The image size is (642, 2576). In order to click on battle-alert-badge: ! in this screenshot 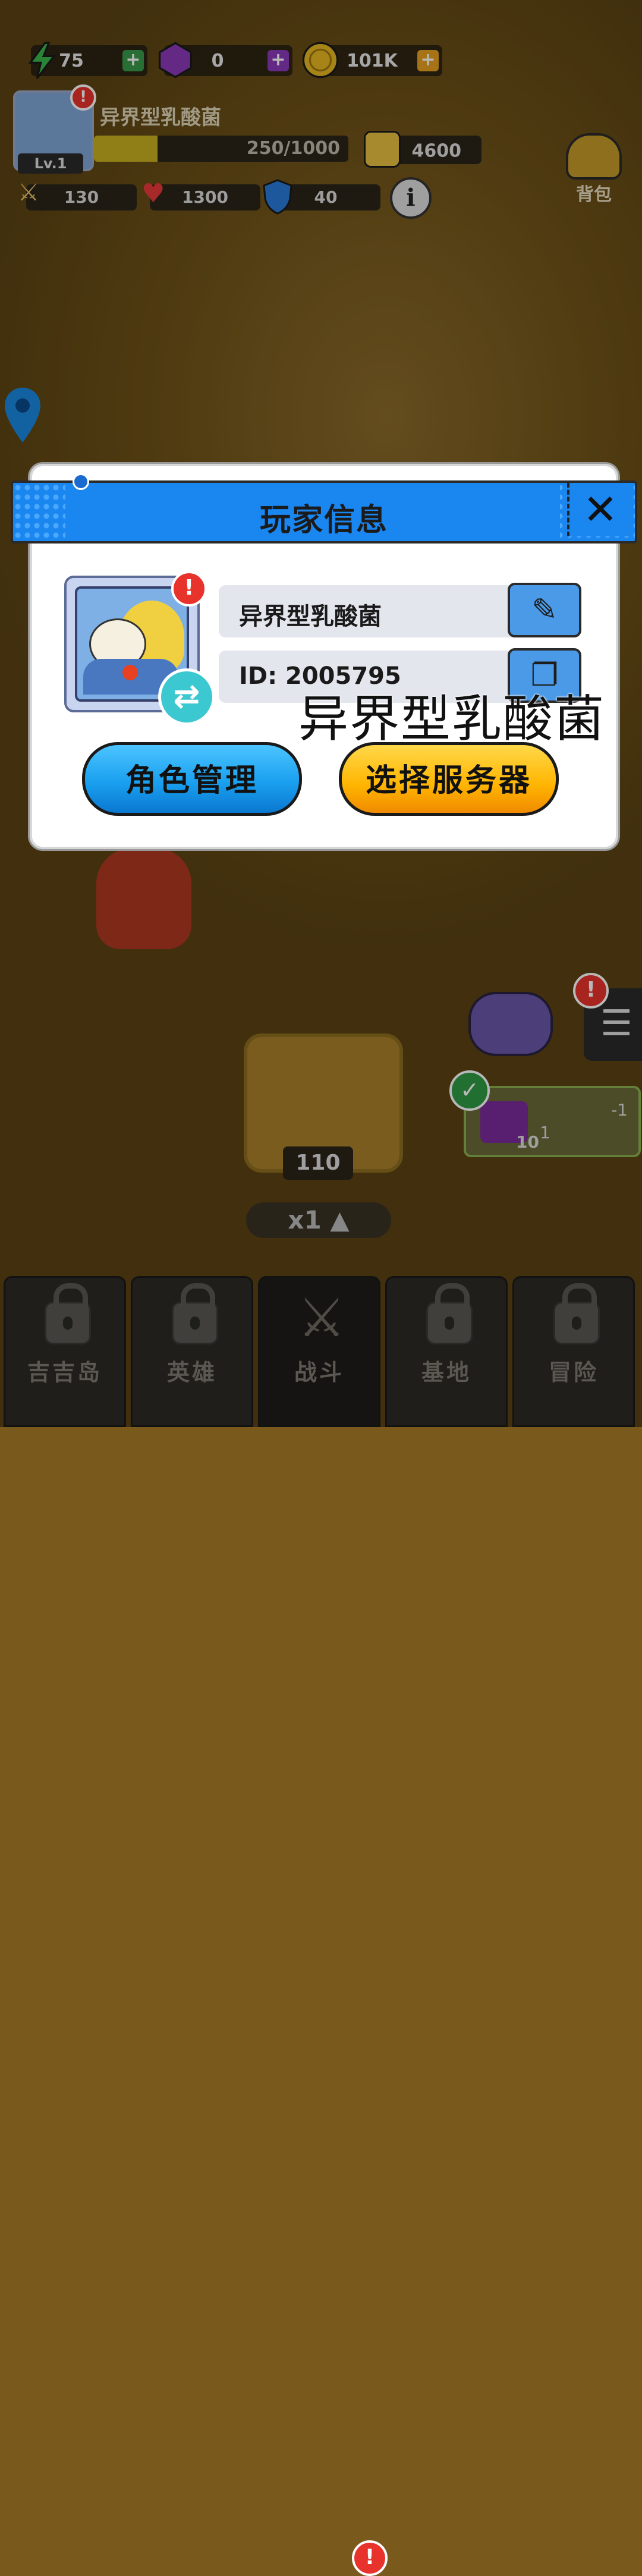, I will do `click(370, 2558)`.